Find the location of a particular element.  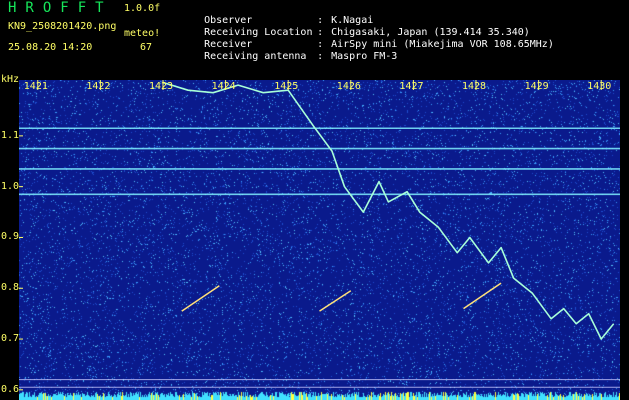

x-tick-label: 1424 is located at coordinates (223, 86).